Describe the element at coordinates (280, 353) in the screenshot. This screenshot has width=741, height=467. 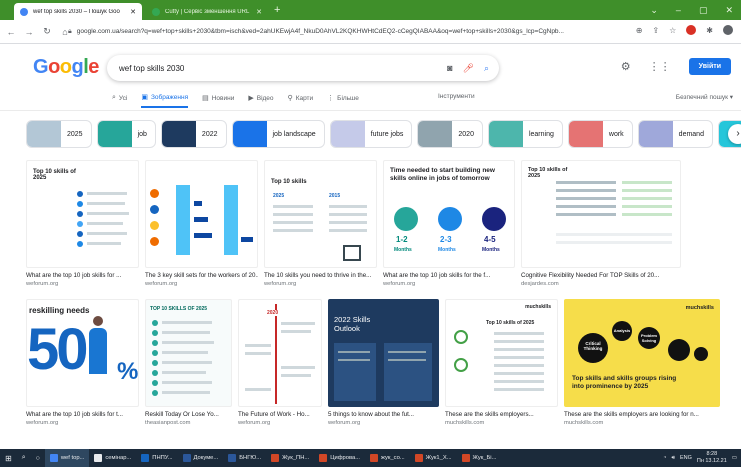
I see `result-thumbnail: 2020` at that location.